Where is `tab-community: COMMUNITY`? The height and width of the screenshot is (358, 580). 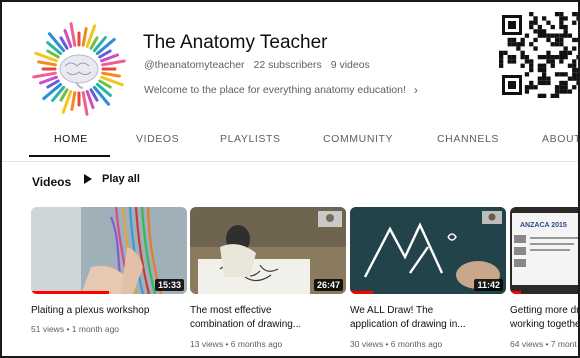 tab-community: COMMUNITY is located at coordinates (358, 139).